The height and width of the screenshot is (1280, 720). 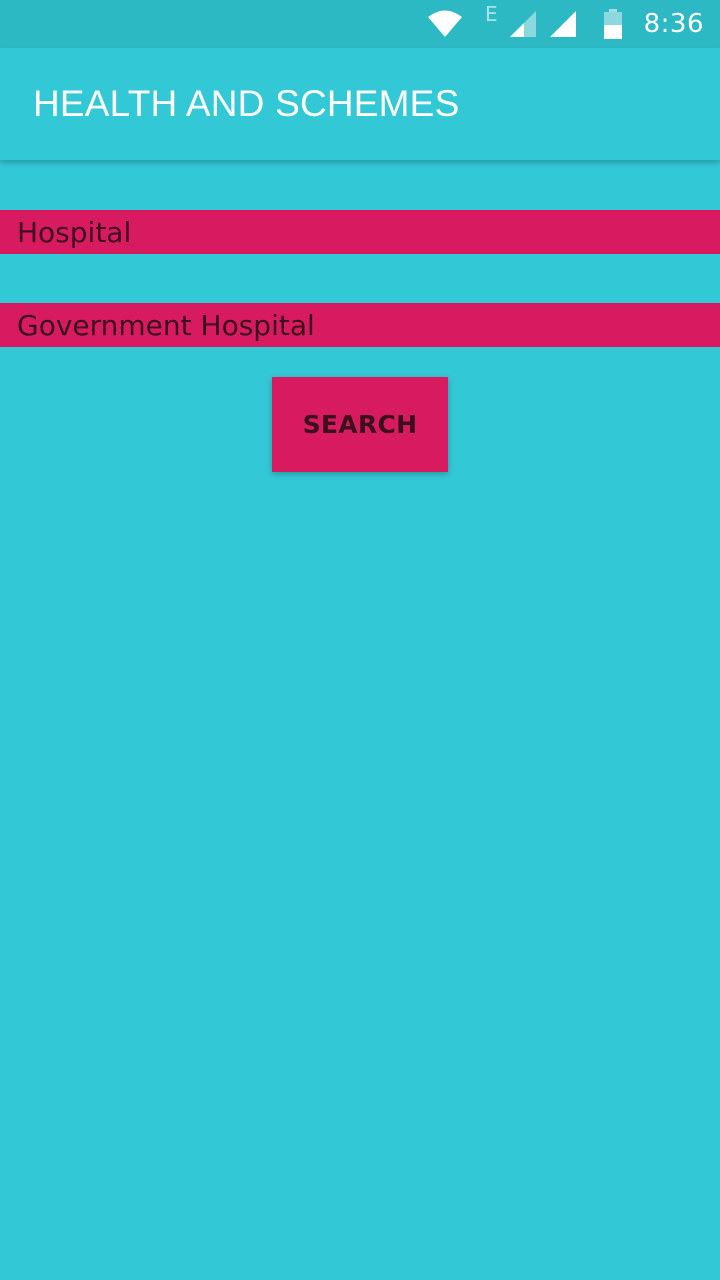 I want to click on network-type-label: E, so click(x=491, y=14).